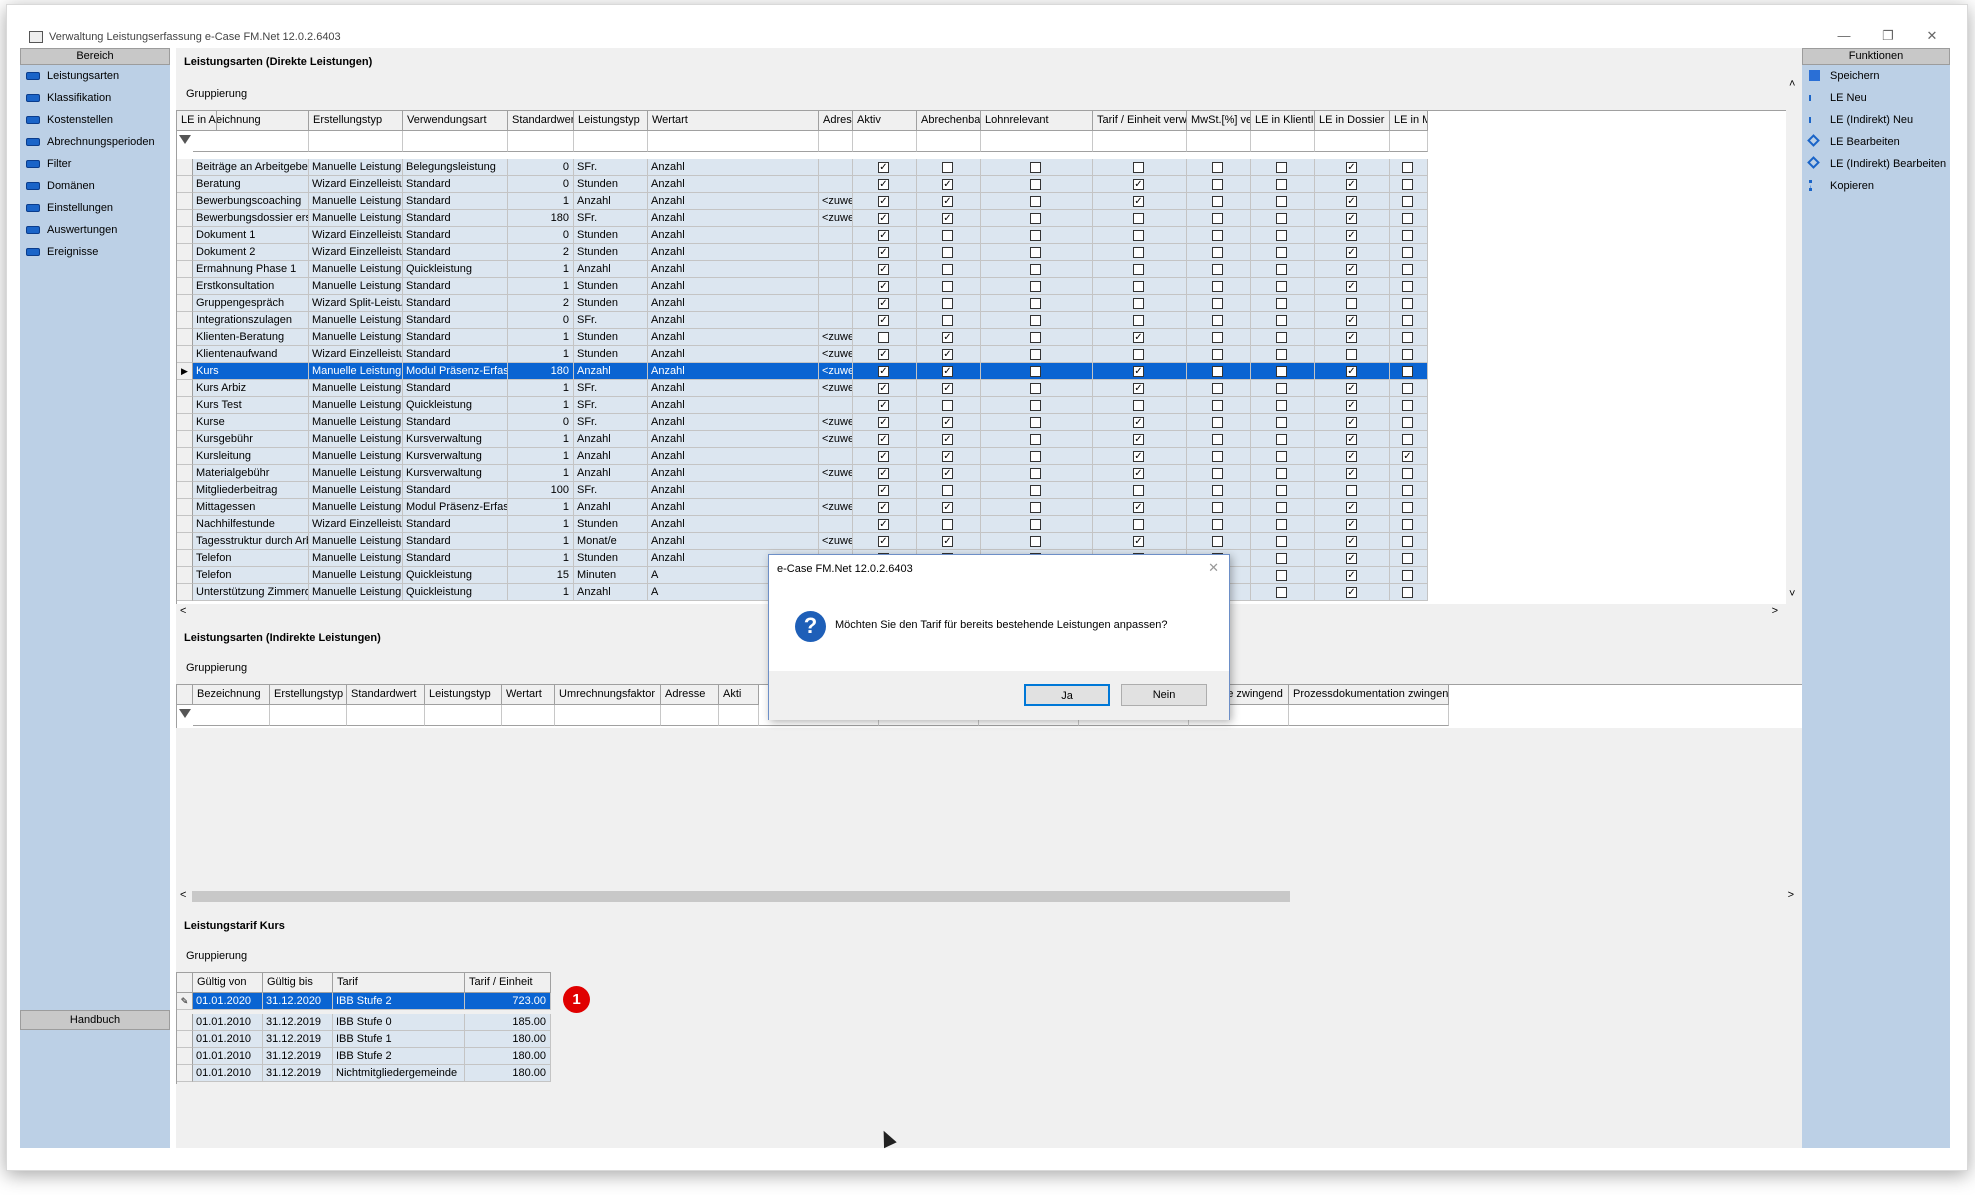 Image resolution: width=1975 pixels, height=1195 pixels. What do you see at coordinates (541, 303) in the screenshot?
I see `cell-s: 2` at bounding box center [541, 303].